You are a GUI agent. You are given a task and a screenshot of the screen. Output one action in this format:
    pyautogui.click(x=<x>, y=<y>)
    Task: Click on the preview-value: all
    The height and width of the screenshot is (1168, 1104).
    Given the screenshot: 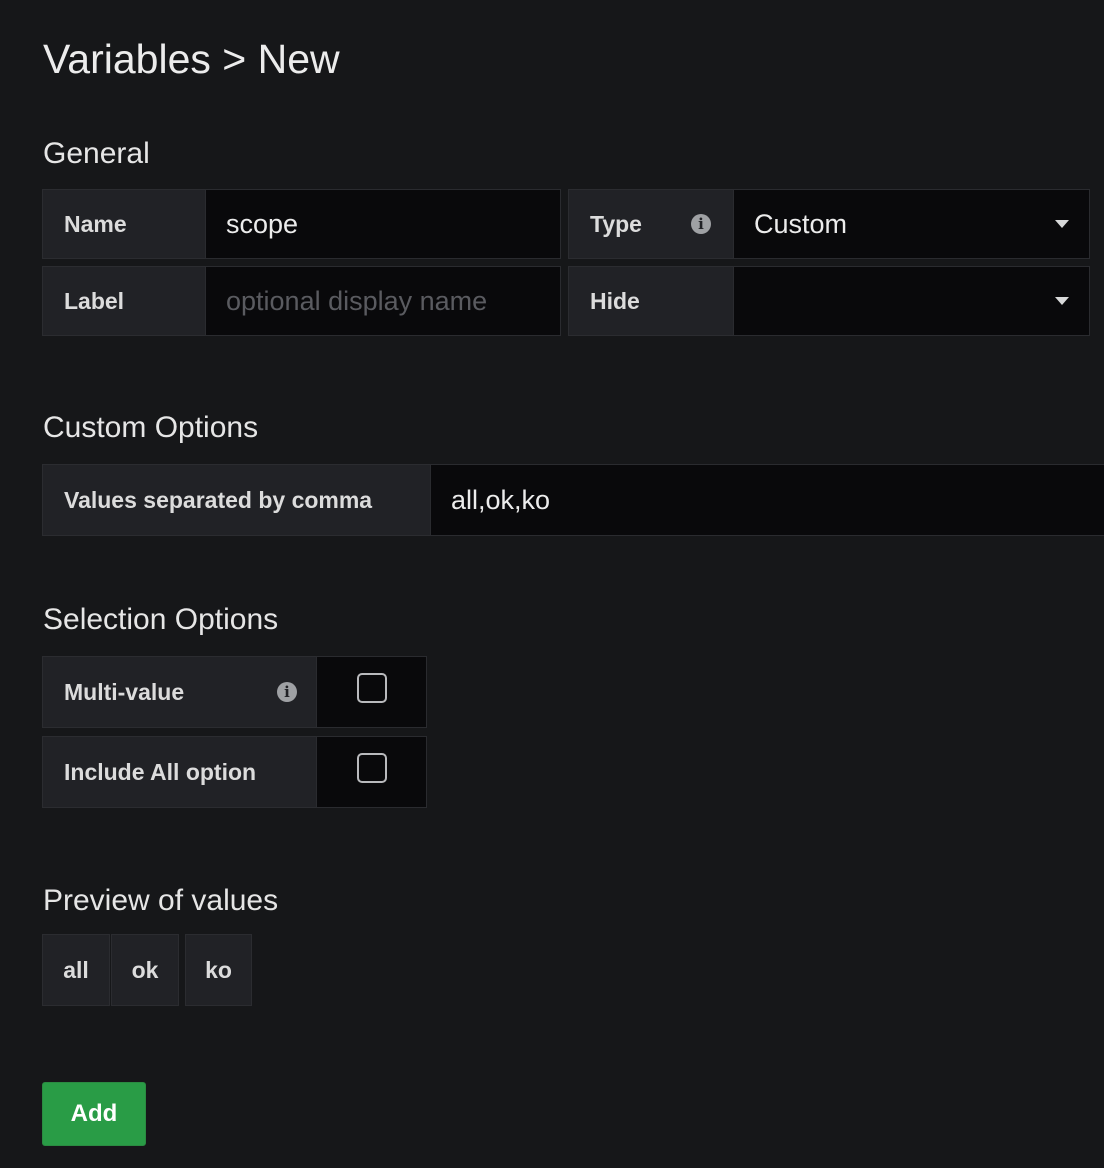 What is the action you would take?
    pyautogui.click(x=76, y=970)
    